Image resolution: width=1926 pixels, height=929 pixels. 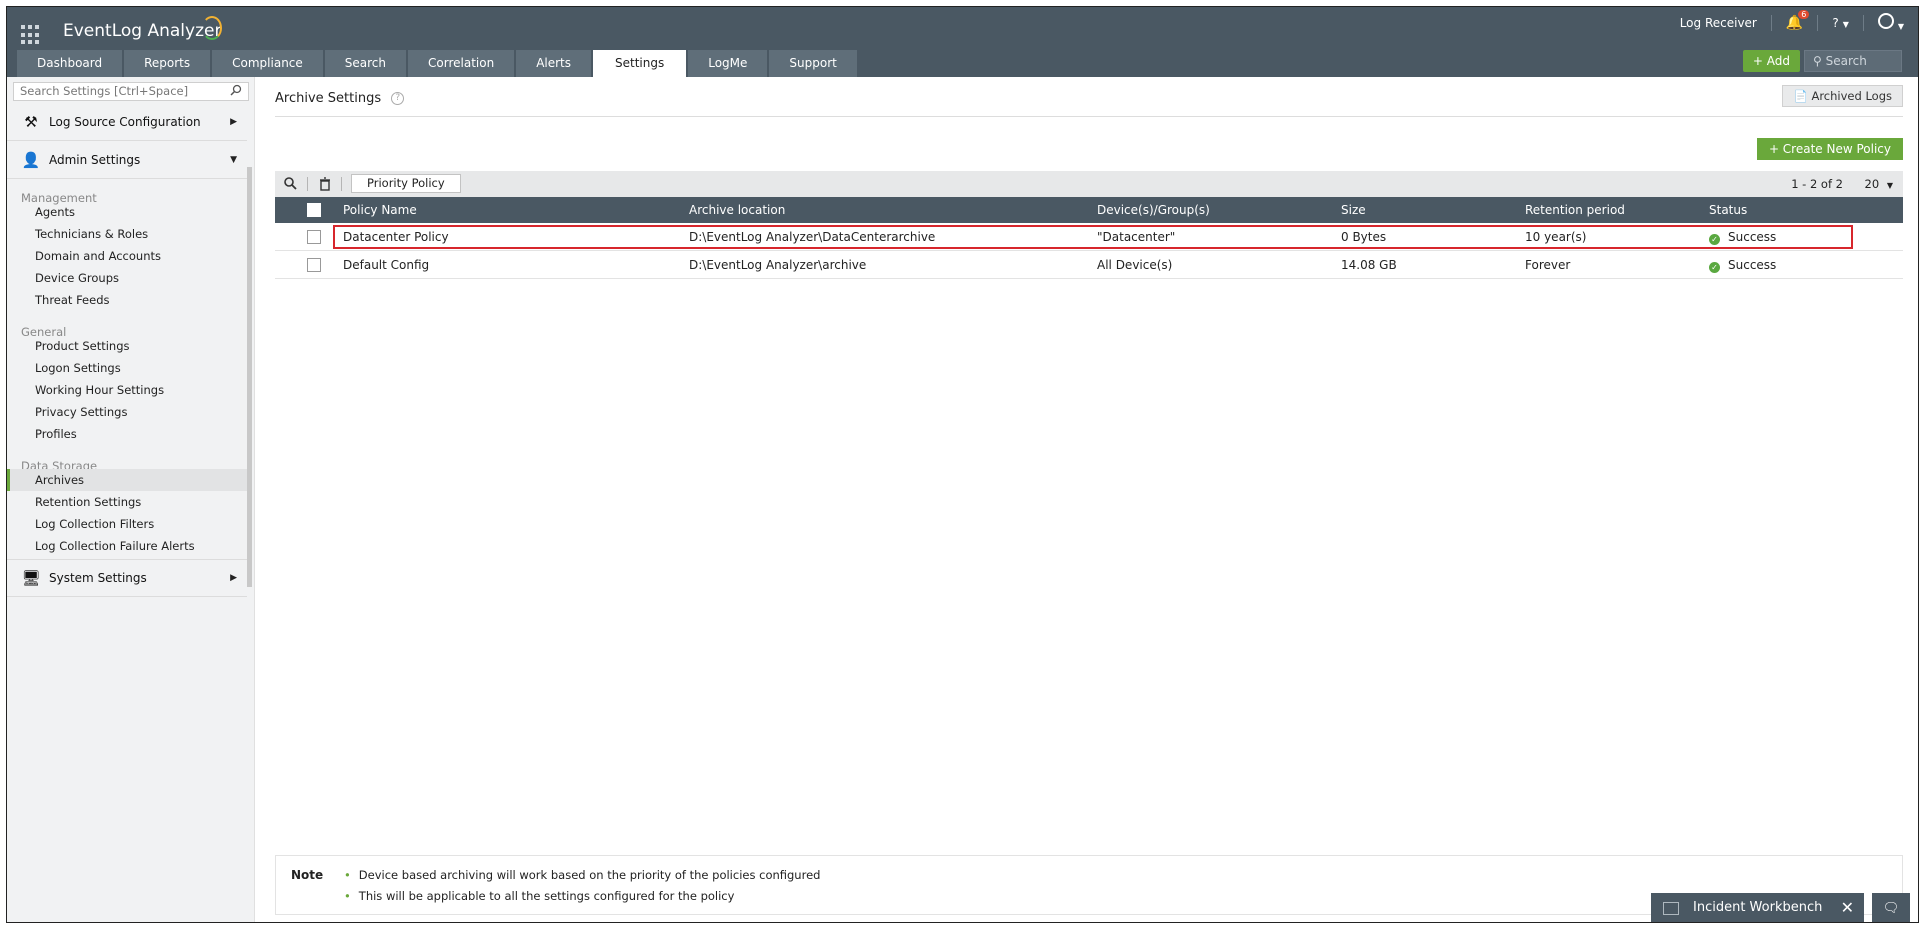 I want to click on page-title: Archive Settings ?, so click(x=340, y=98).